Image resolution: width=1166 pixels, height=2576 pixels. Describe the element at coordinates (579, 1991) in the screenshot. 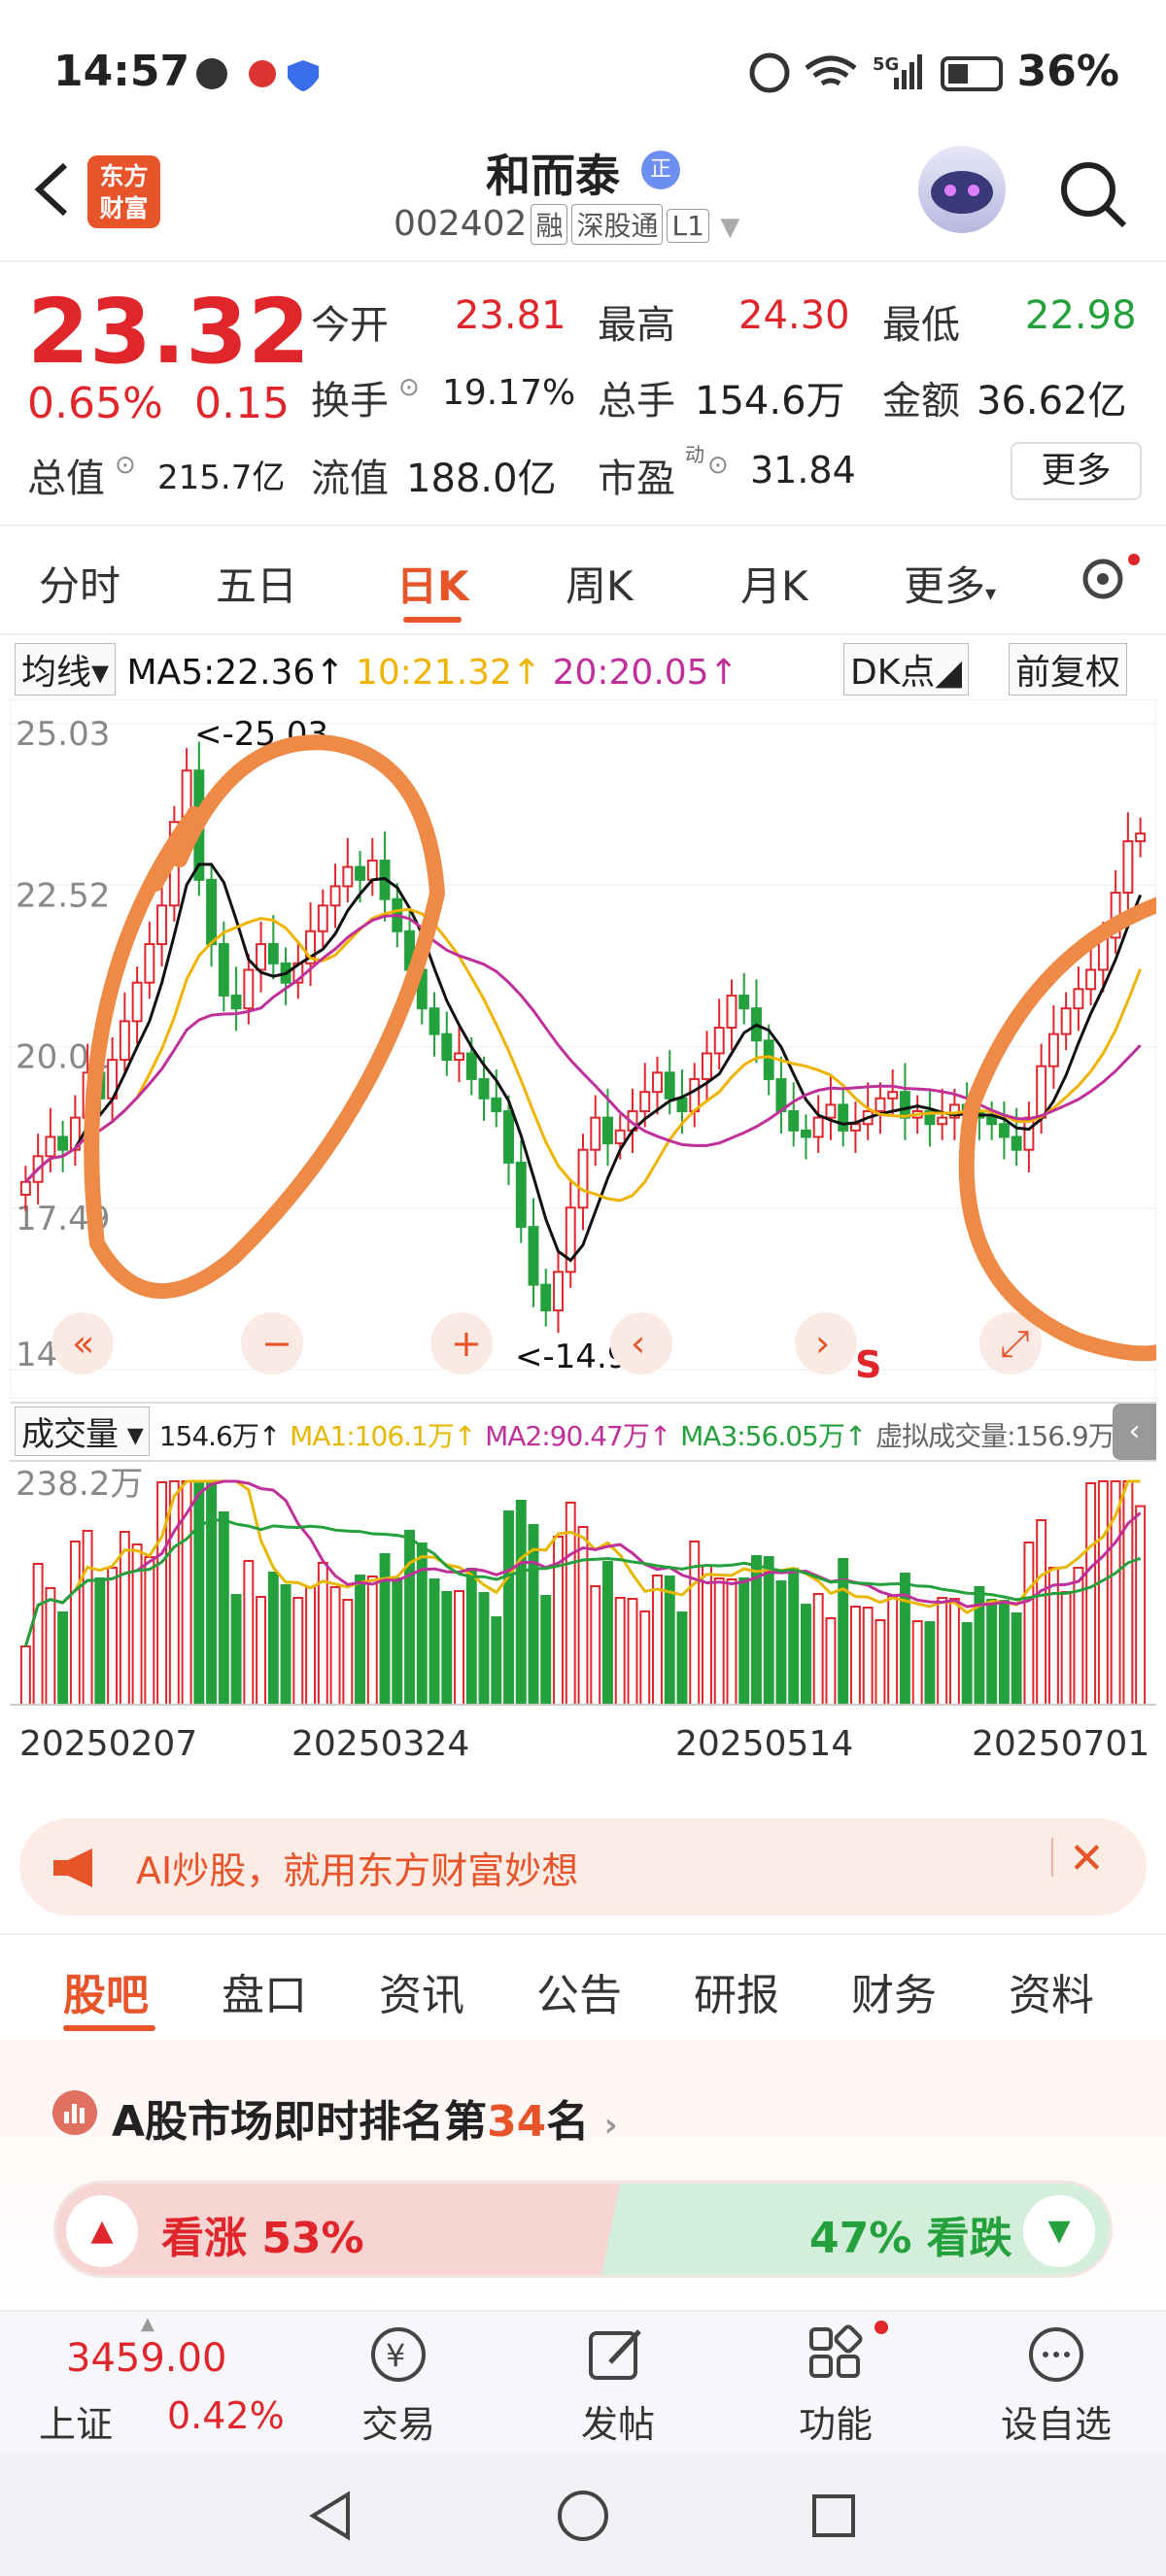

I see `tab-announcement: 公告` at that location.